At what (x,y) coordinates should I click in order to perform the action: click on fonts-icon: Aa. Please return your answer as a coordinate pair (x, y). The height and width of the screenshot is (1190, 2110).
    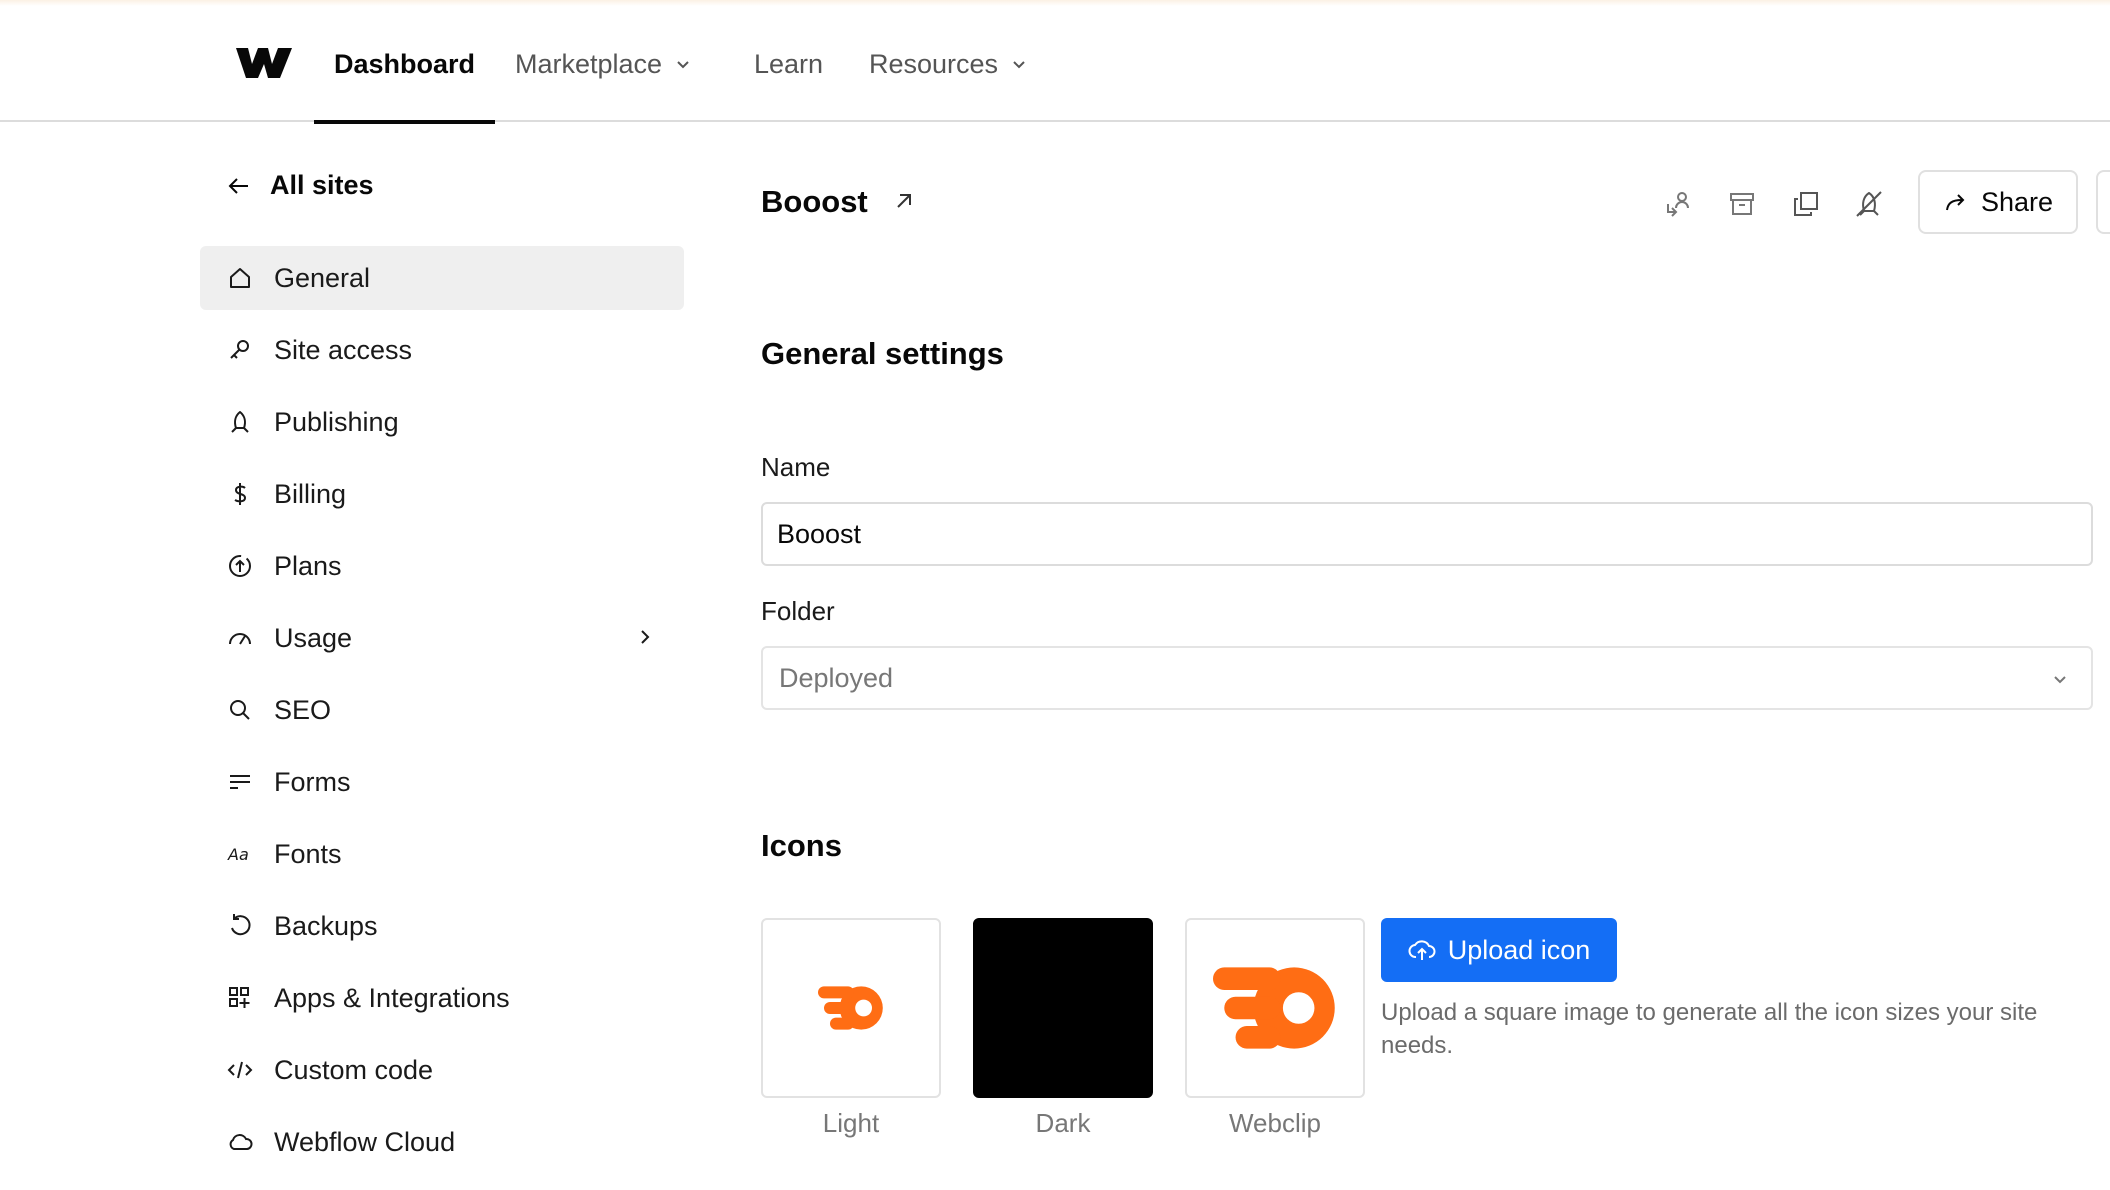
    Looking at the image, I should click on (240, 854).